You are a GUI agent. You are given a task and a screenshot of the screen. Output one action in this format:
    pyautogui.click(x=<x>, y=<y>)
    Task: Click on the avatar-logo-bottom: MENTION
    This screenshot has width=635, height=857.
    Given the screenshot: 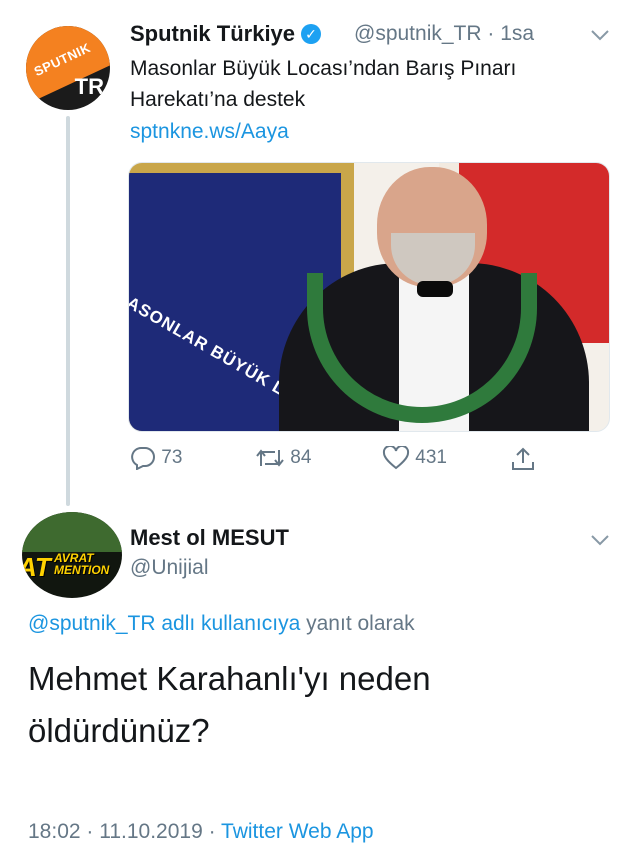 What is the action you would take?
    pyautogui.click(x=82, y=570)
    